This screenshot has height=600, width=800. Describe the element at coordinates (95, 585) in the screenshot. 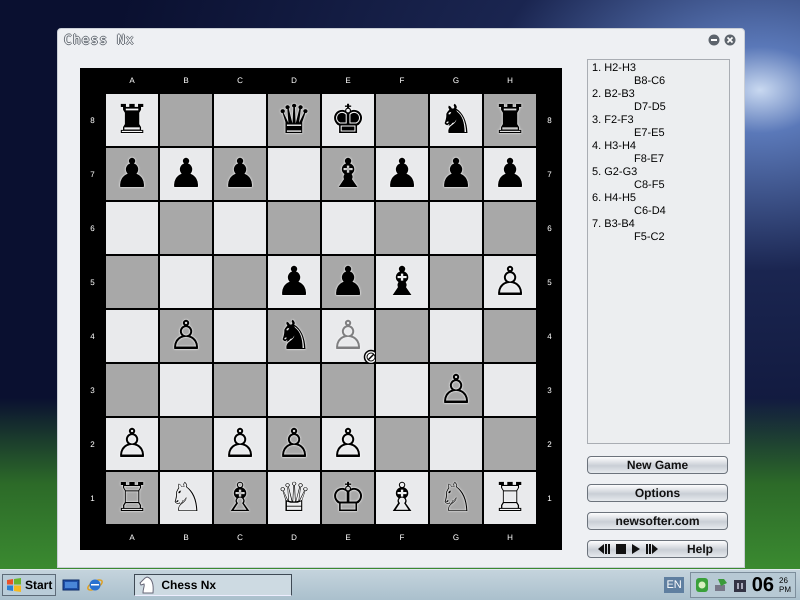

I see `browser-icon` at that location.